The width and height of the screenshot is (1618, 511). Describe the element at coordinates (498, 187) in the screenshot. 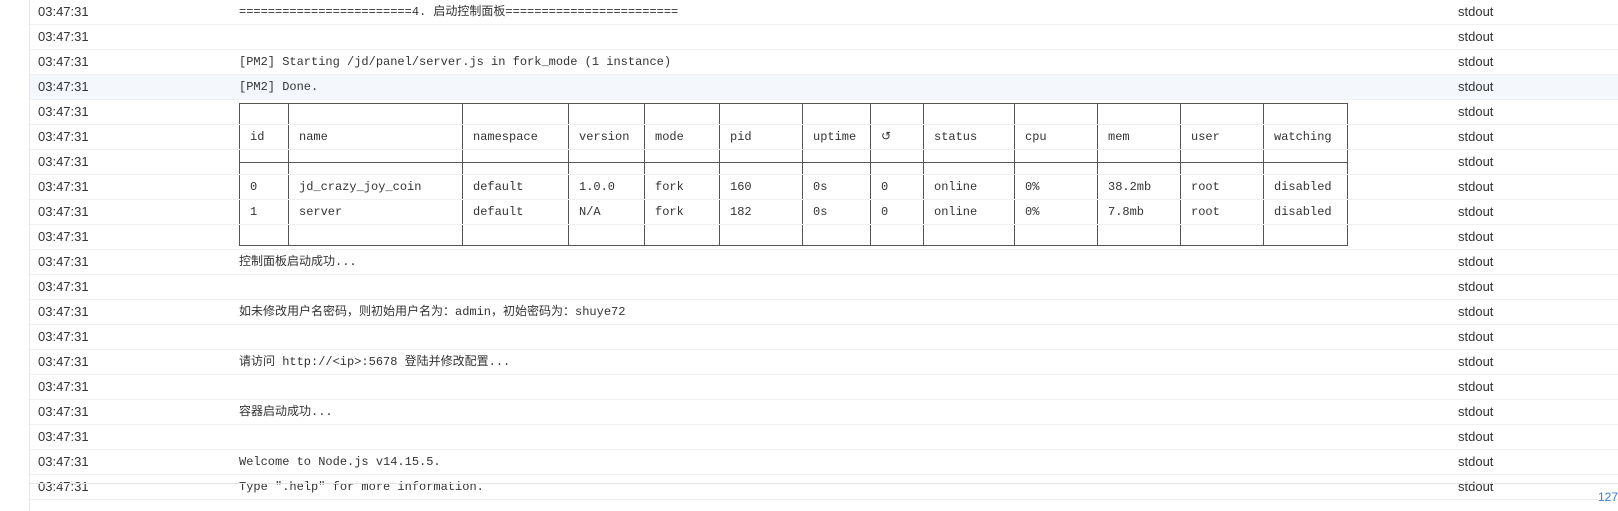

I see `table-cell: default` at that location.